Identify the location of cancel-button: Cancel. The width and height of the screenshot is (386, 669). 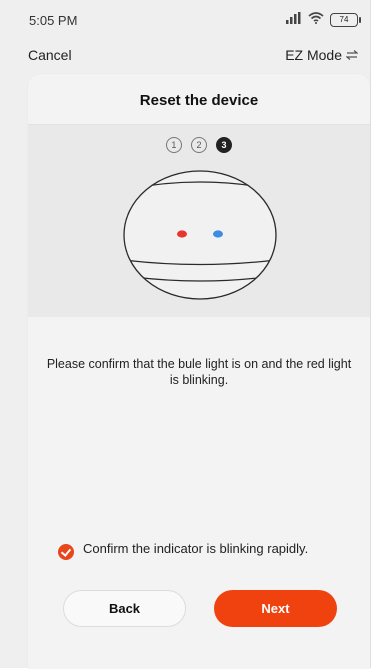
(50, 55).